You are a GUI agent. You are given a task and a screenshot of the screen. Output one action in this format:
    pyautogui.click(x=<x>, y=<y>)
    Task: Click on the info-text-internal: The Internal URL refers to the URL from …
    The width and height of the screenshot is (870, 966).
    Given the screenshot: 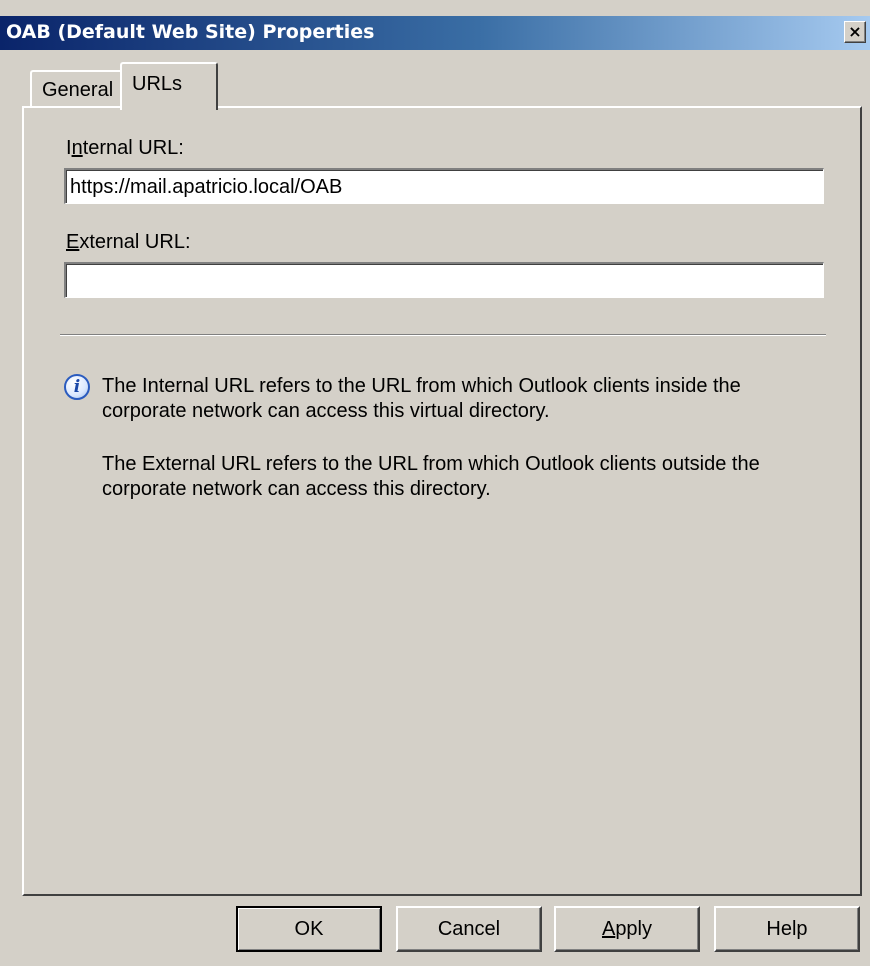 What is the action you would take?
    pyautogui.click(x=421, y=398)
    